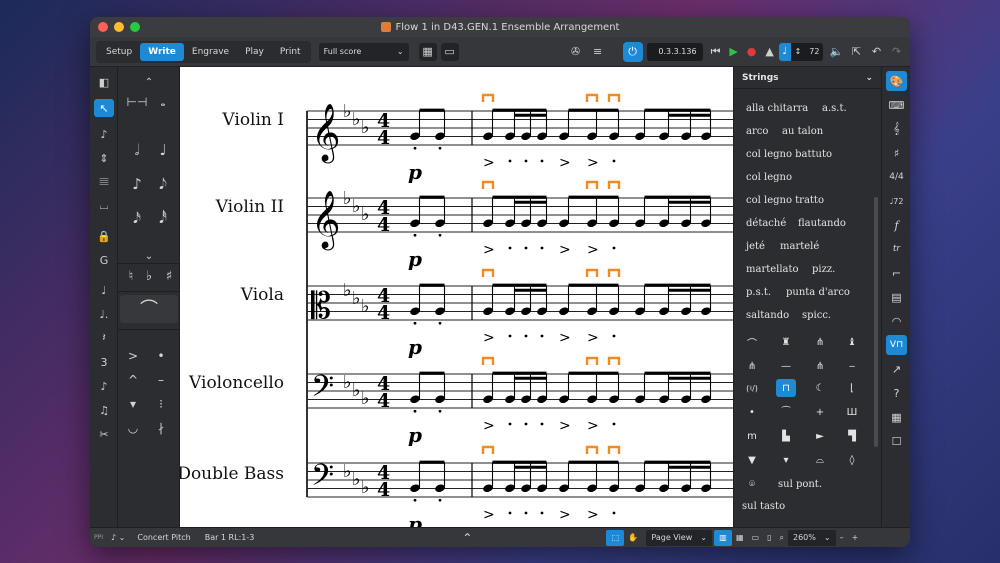 The height and width of the screenshot is (563, 1000). Describe the element at coordinates (716, 52) in the screenshot. I see `rewind-icon: ⏮` at that location.